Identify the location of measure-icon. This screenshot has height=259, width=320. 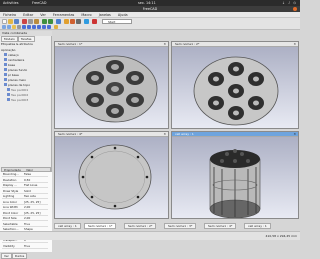
(56, 27).